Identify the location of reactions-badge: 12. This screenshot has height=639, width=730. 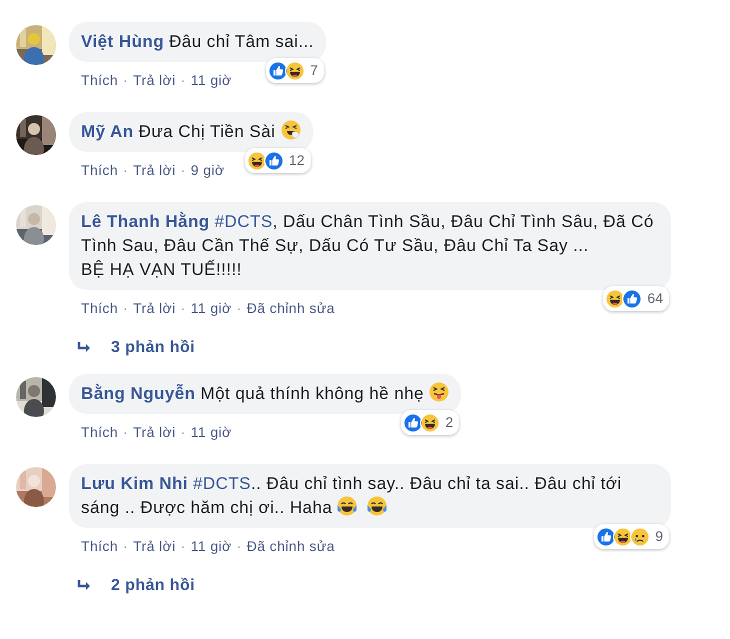
(277, 160).